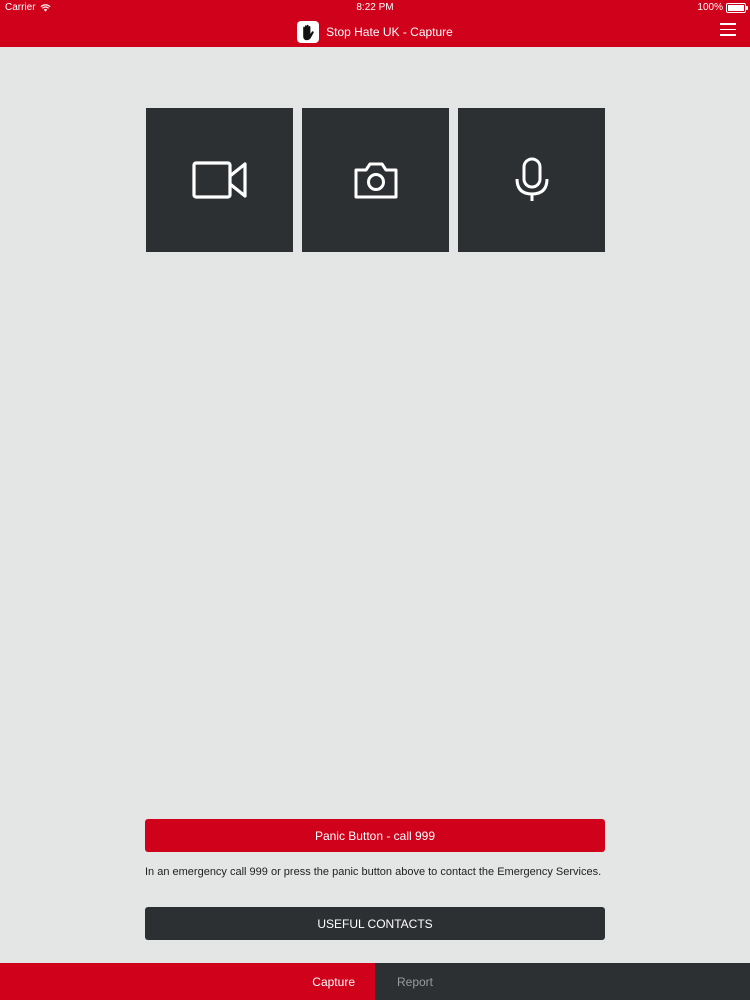  Describe the element at coordinates (45, 7) in the screenshot. I see `wifi-icon` at that location.